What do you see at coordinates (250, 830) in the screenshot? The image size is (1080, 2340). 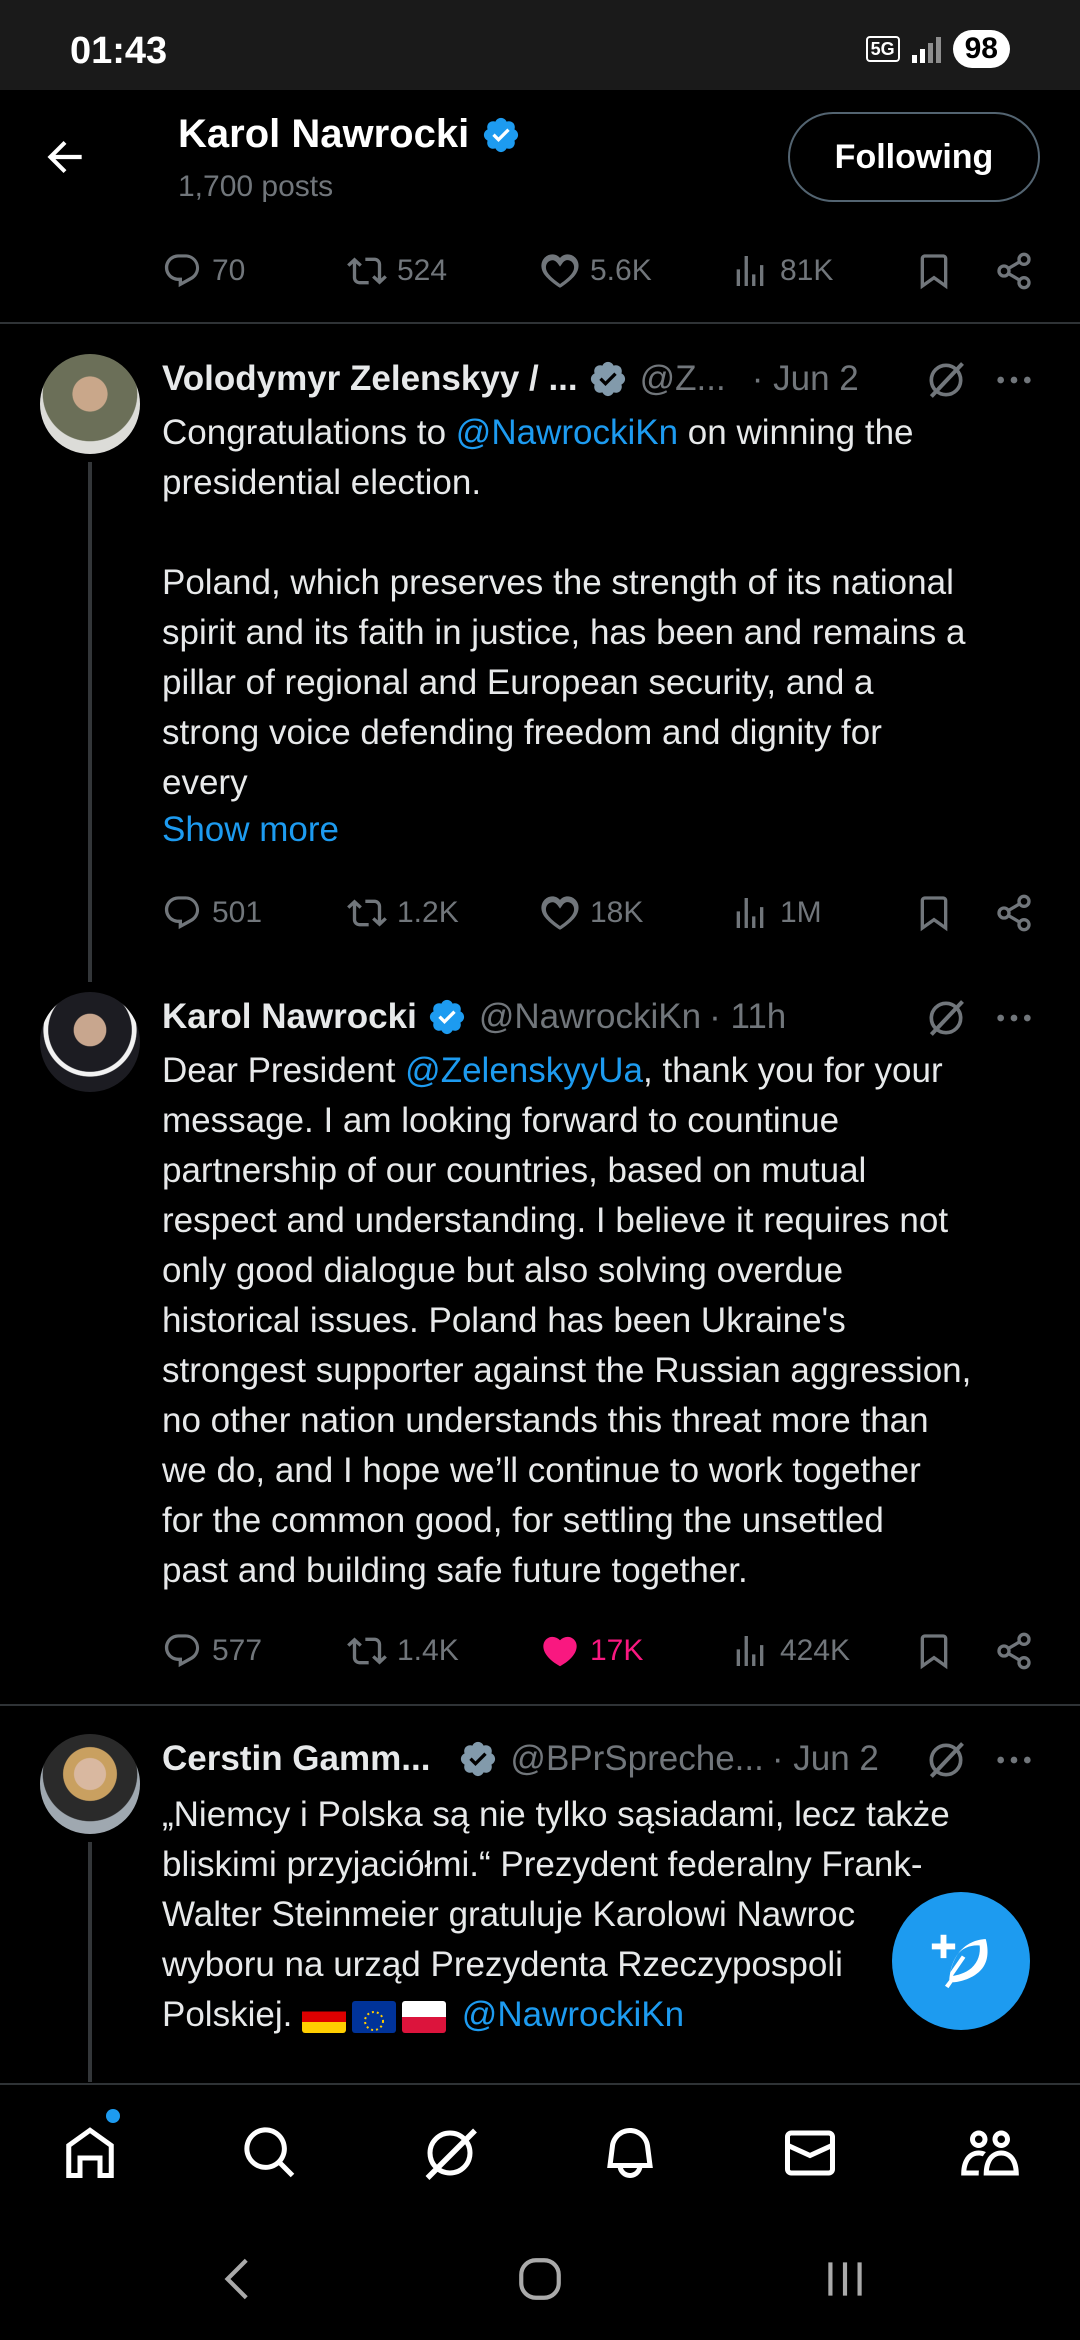 I see `show-more-link: Show more` at bounding box center [250, 830].